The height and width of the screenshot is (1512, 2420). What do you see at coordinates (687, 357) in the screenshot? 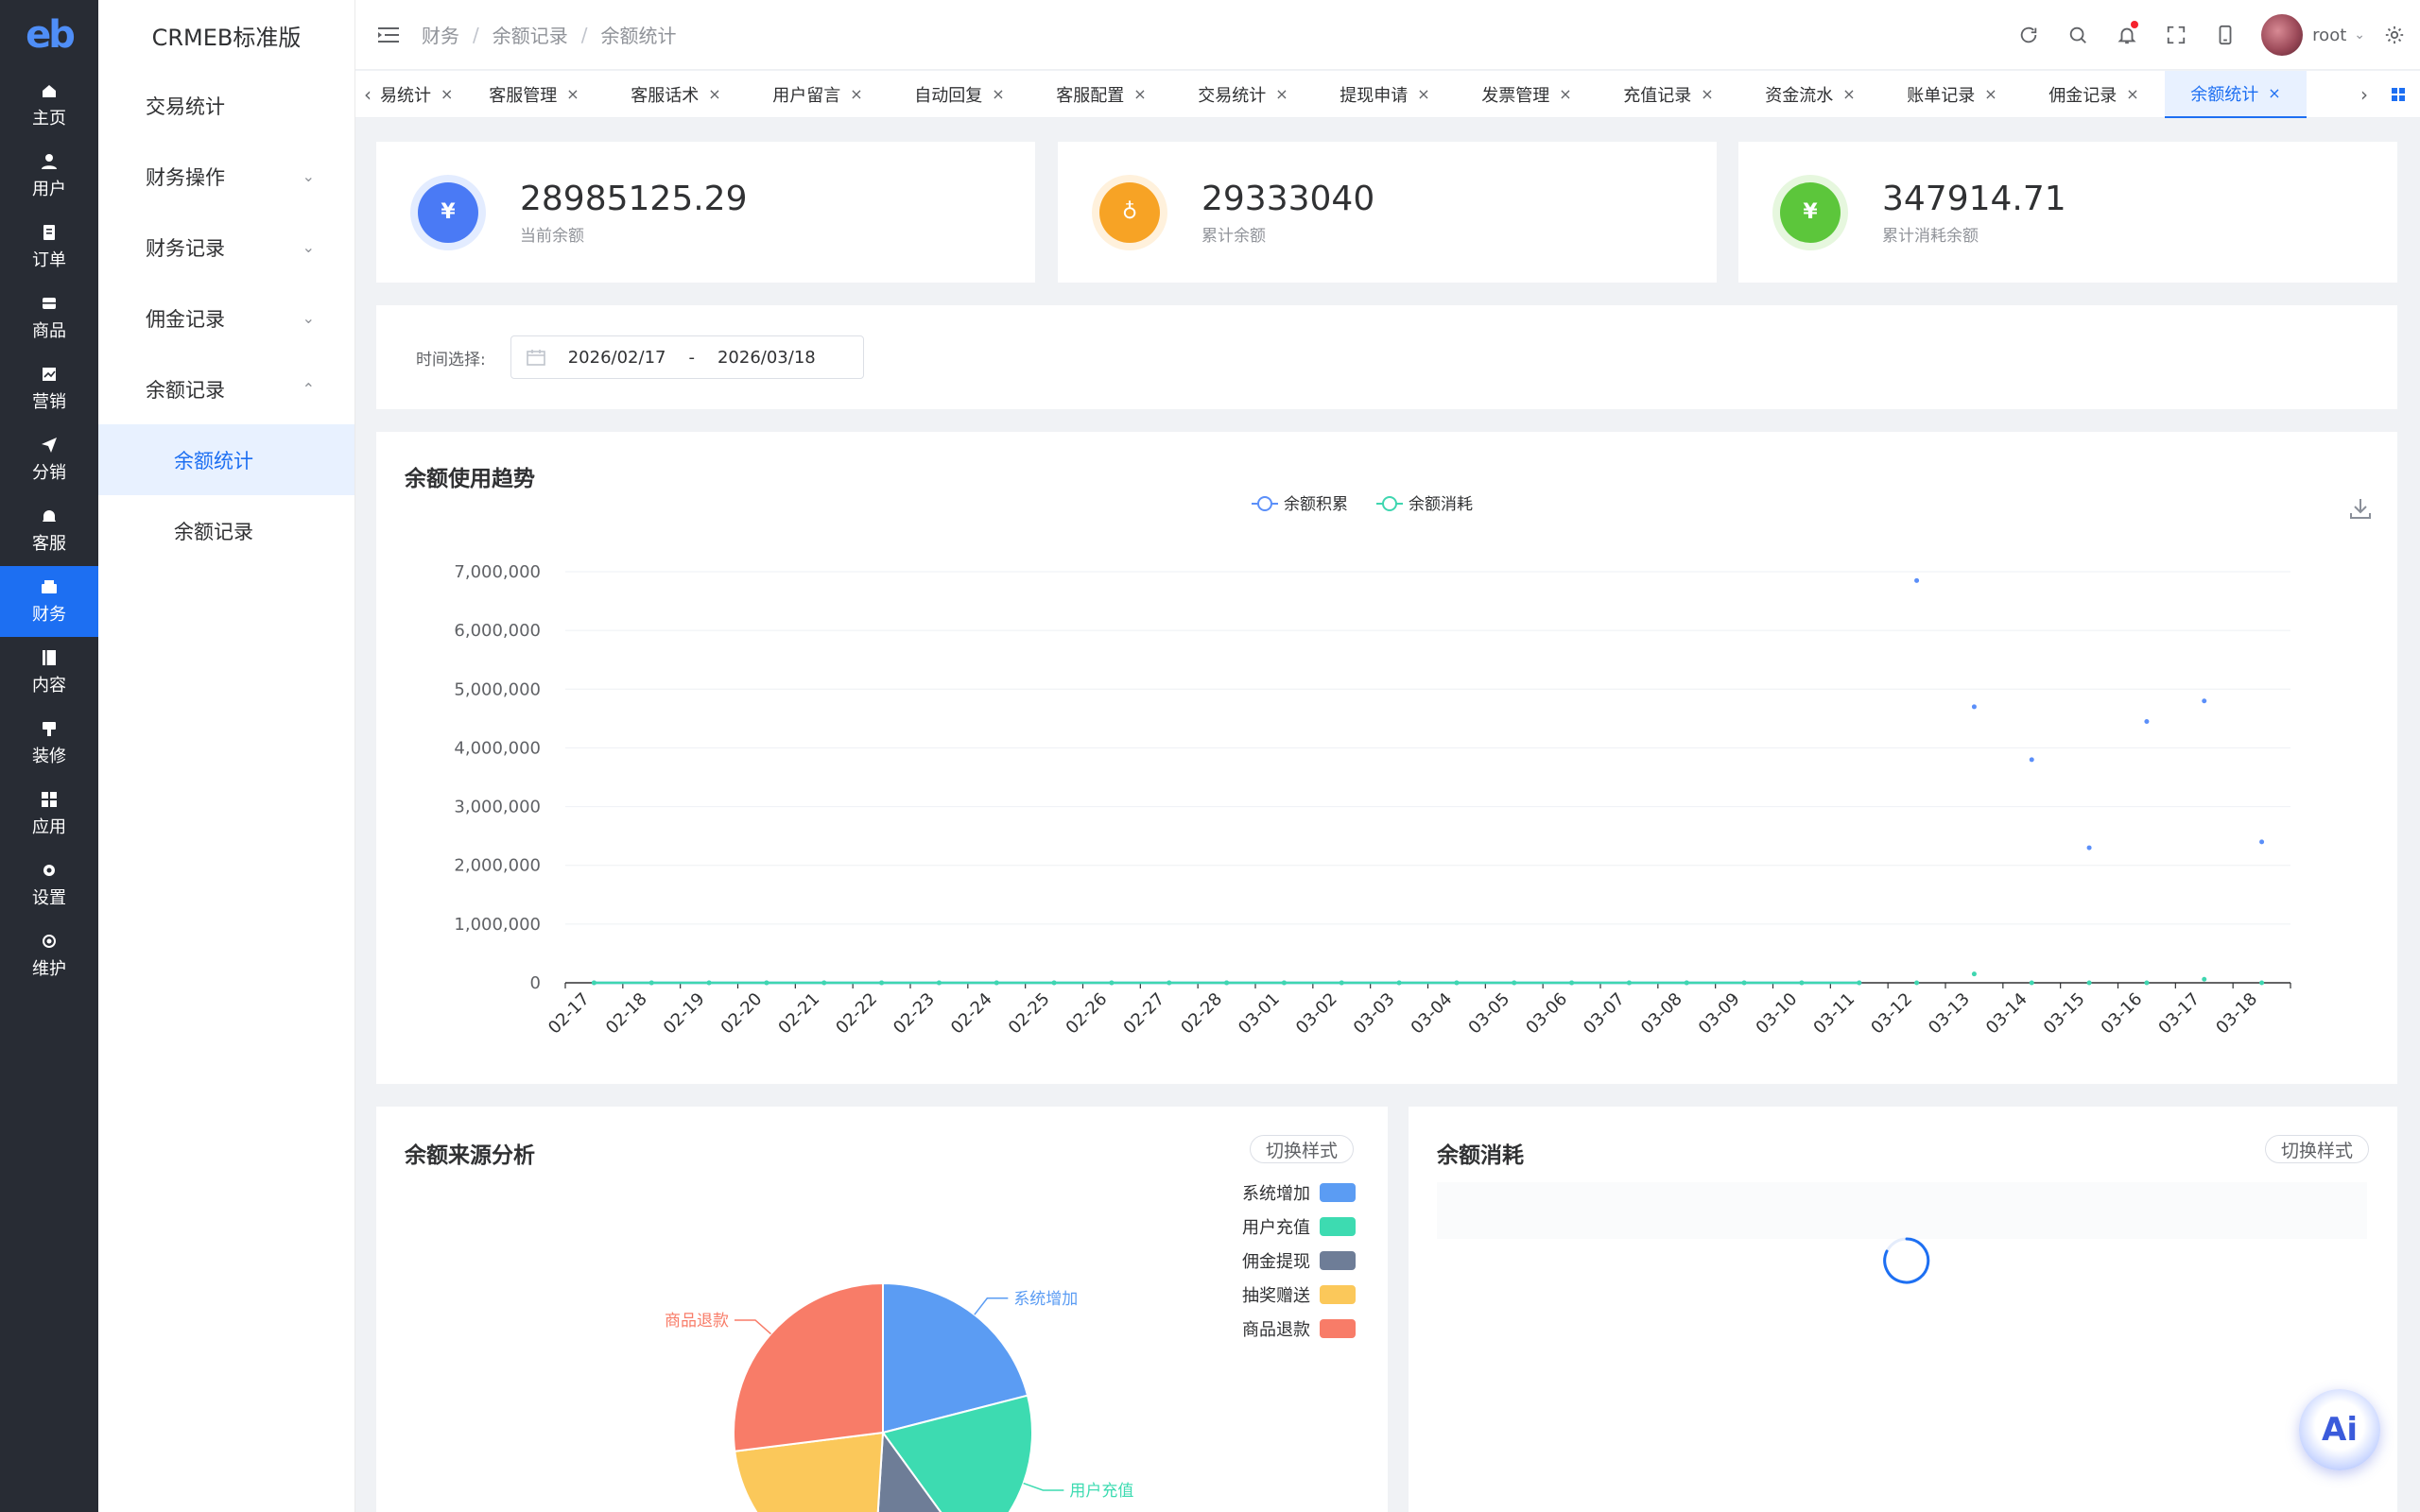
I see `date-range-picker: 2026/02/17 - 2026/03/18` at bounding box center [687, 357].